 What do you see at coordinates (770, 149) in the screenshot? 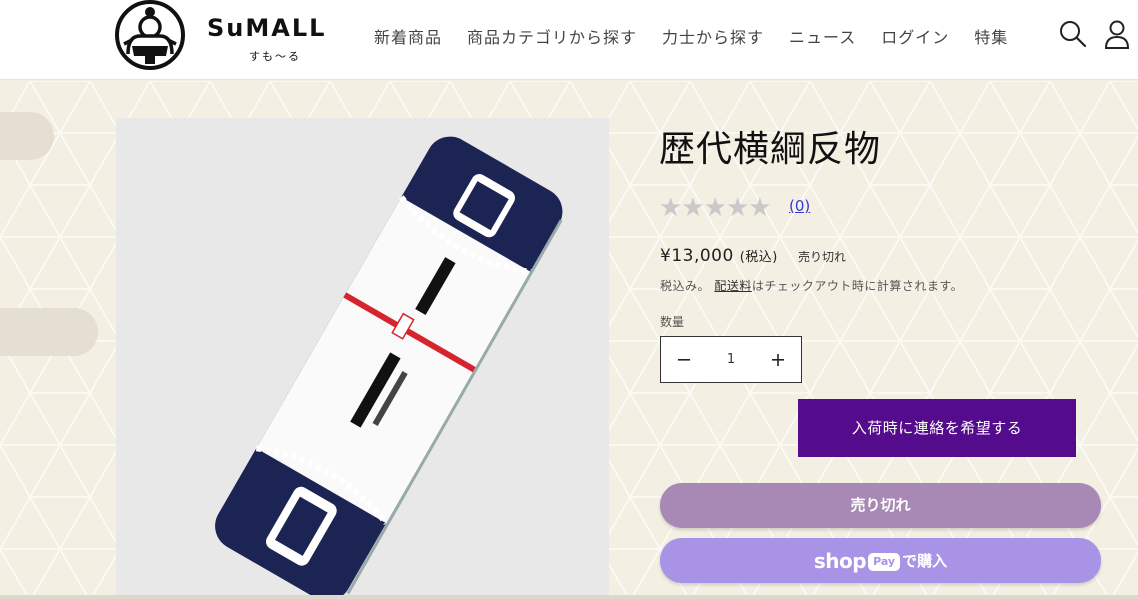
I see `product-title: 歴代横綱反物` at bounding box center [770, 149].